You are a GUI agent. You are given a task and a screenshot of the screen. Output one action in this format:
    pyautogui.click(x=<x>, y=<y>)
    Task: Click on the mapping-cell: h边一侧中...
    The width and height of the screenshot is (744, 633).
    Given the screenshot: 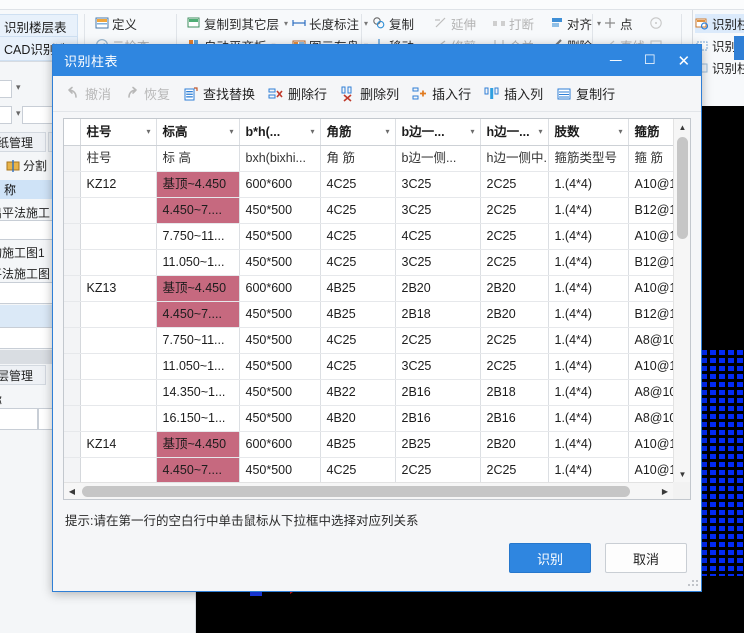 What is the action you would take?
    pyautogui.click(x=514, y=158)
    